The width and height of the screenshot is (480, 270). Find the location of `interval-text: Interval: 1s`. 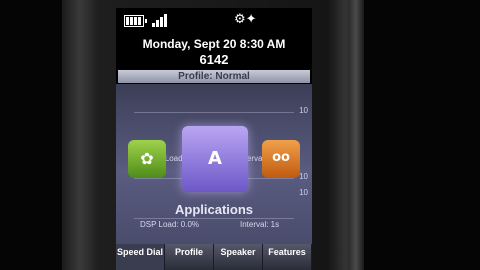

interval-text: Interval: 1s is located at coordinates (260, 224).